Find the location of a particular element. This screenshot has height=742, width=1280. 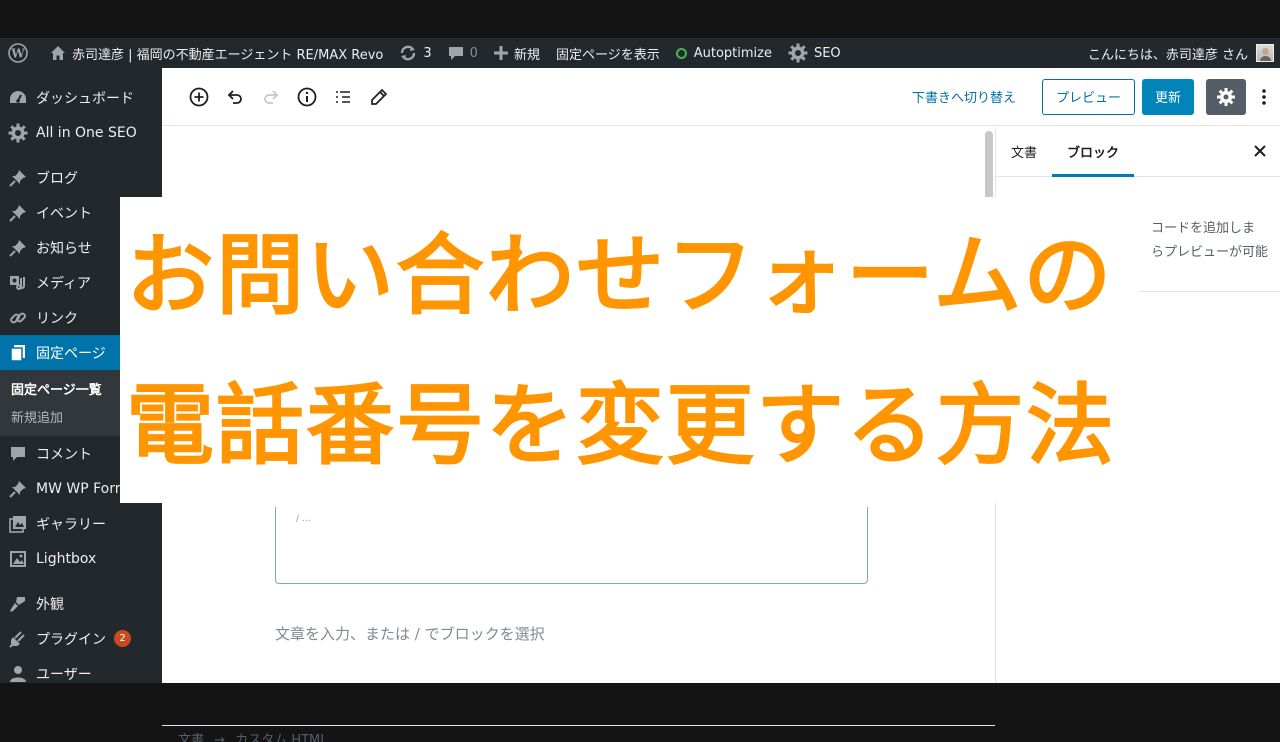

close-icon is located at coordinates (1260, 151).